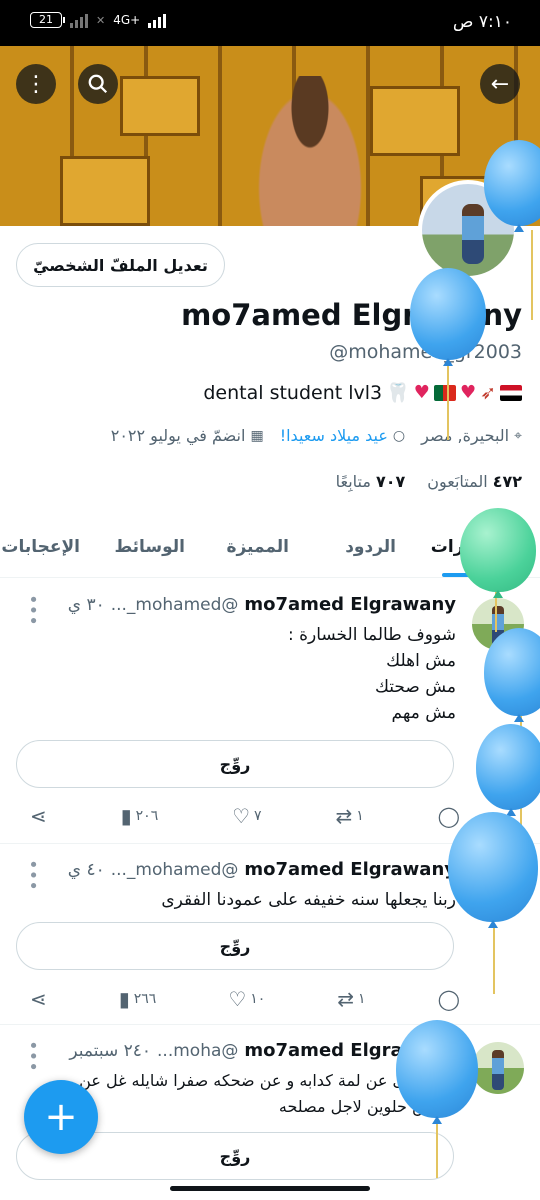  I want to click on network-type: 4G+, so click(127, 20).